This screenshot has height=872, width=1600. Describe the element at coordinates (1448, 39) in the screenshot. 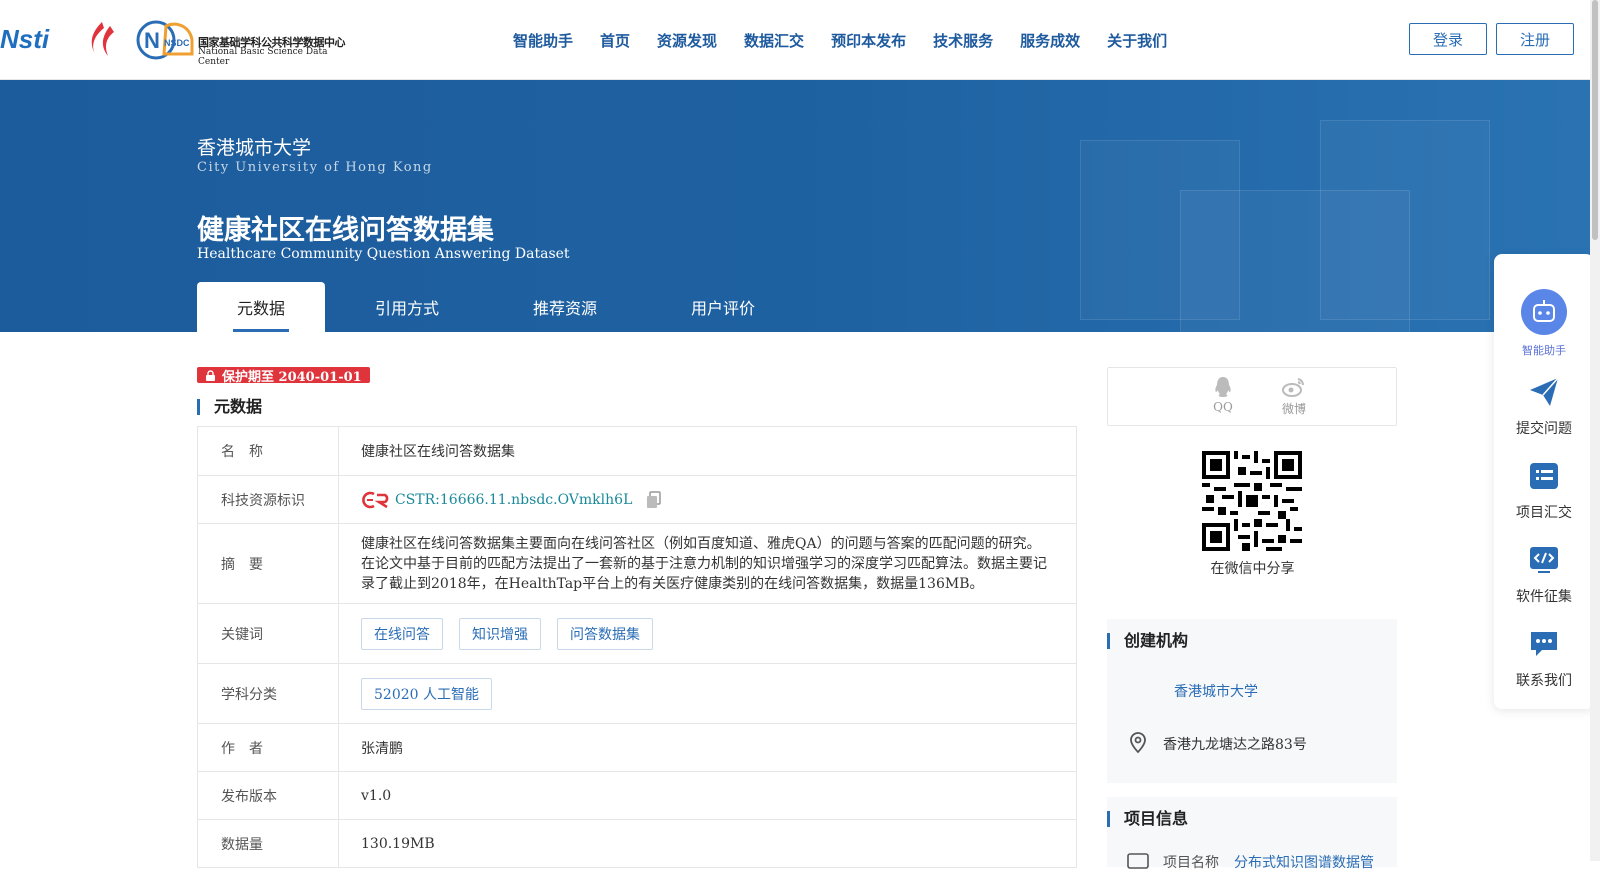

I see `login-button: 登录` at that location.